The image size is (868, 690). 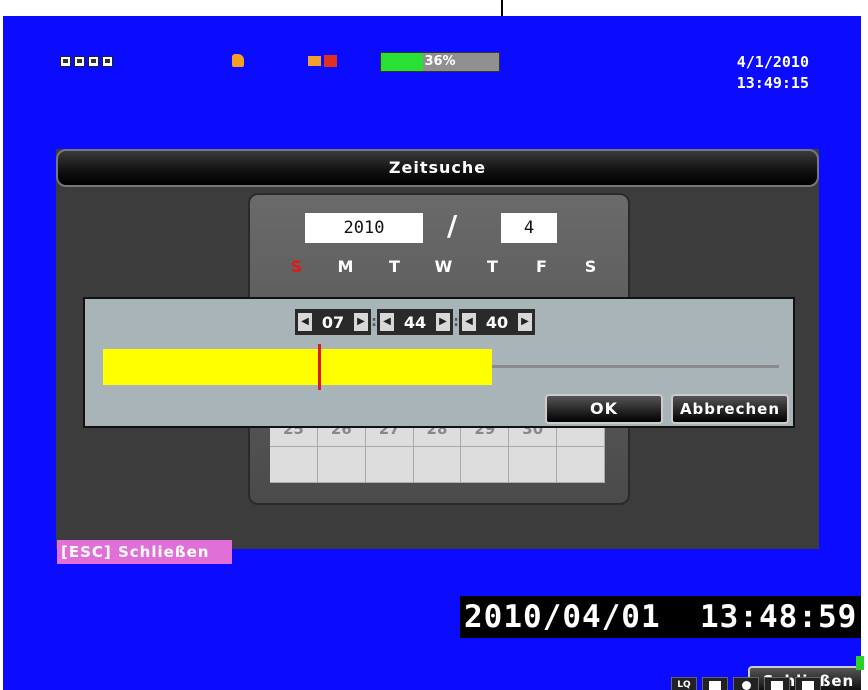 I want to click on status-indicator, so click(x=860, y=663).